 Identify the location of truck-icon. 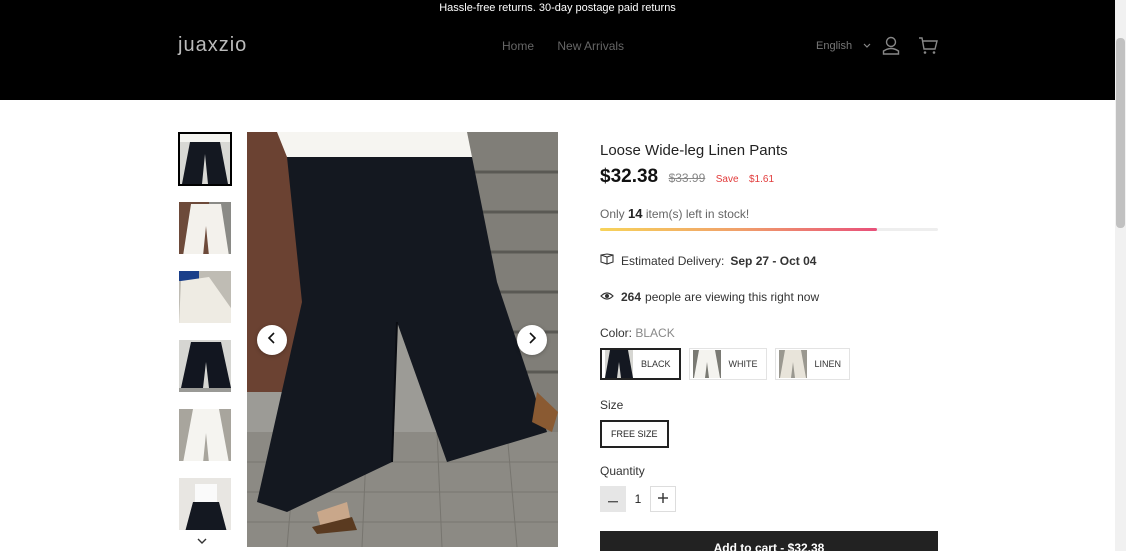
(607, 260).